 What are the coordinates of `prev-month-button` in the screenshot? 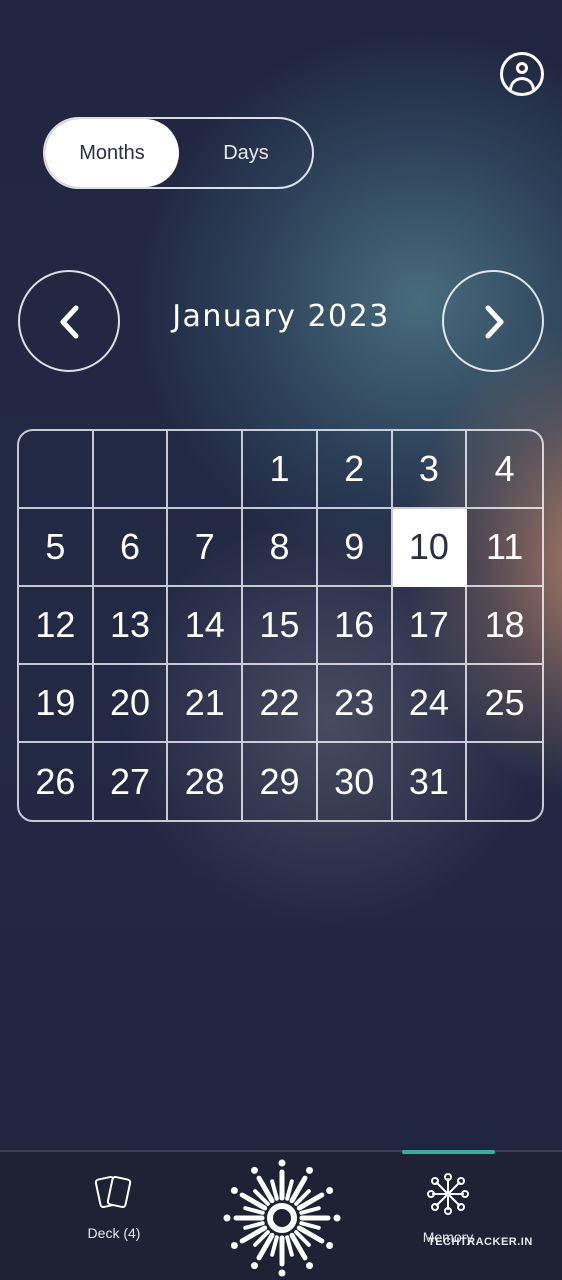 It's located at (69, 321).